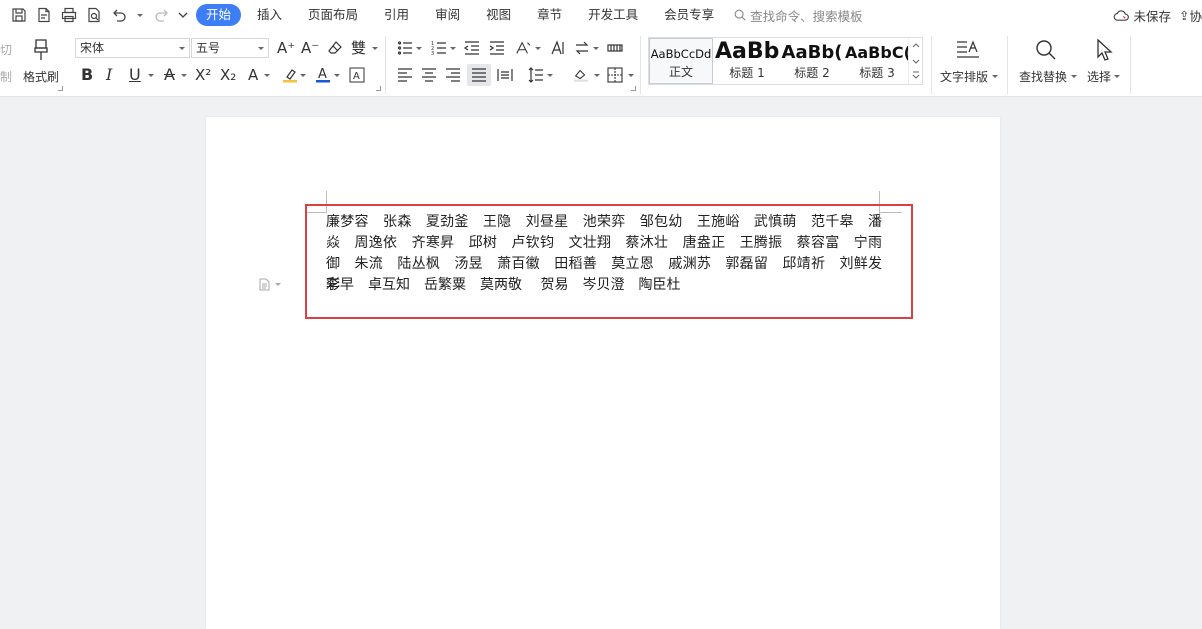 The image size is (1202, 629). I want to click on chinese-layout-icon, so click(523, 48).